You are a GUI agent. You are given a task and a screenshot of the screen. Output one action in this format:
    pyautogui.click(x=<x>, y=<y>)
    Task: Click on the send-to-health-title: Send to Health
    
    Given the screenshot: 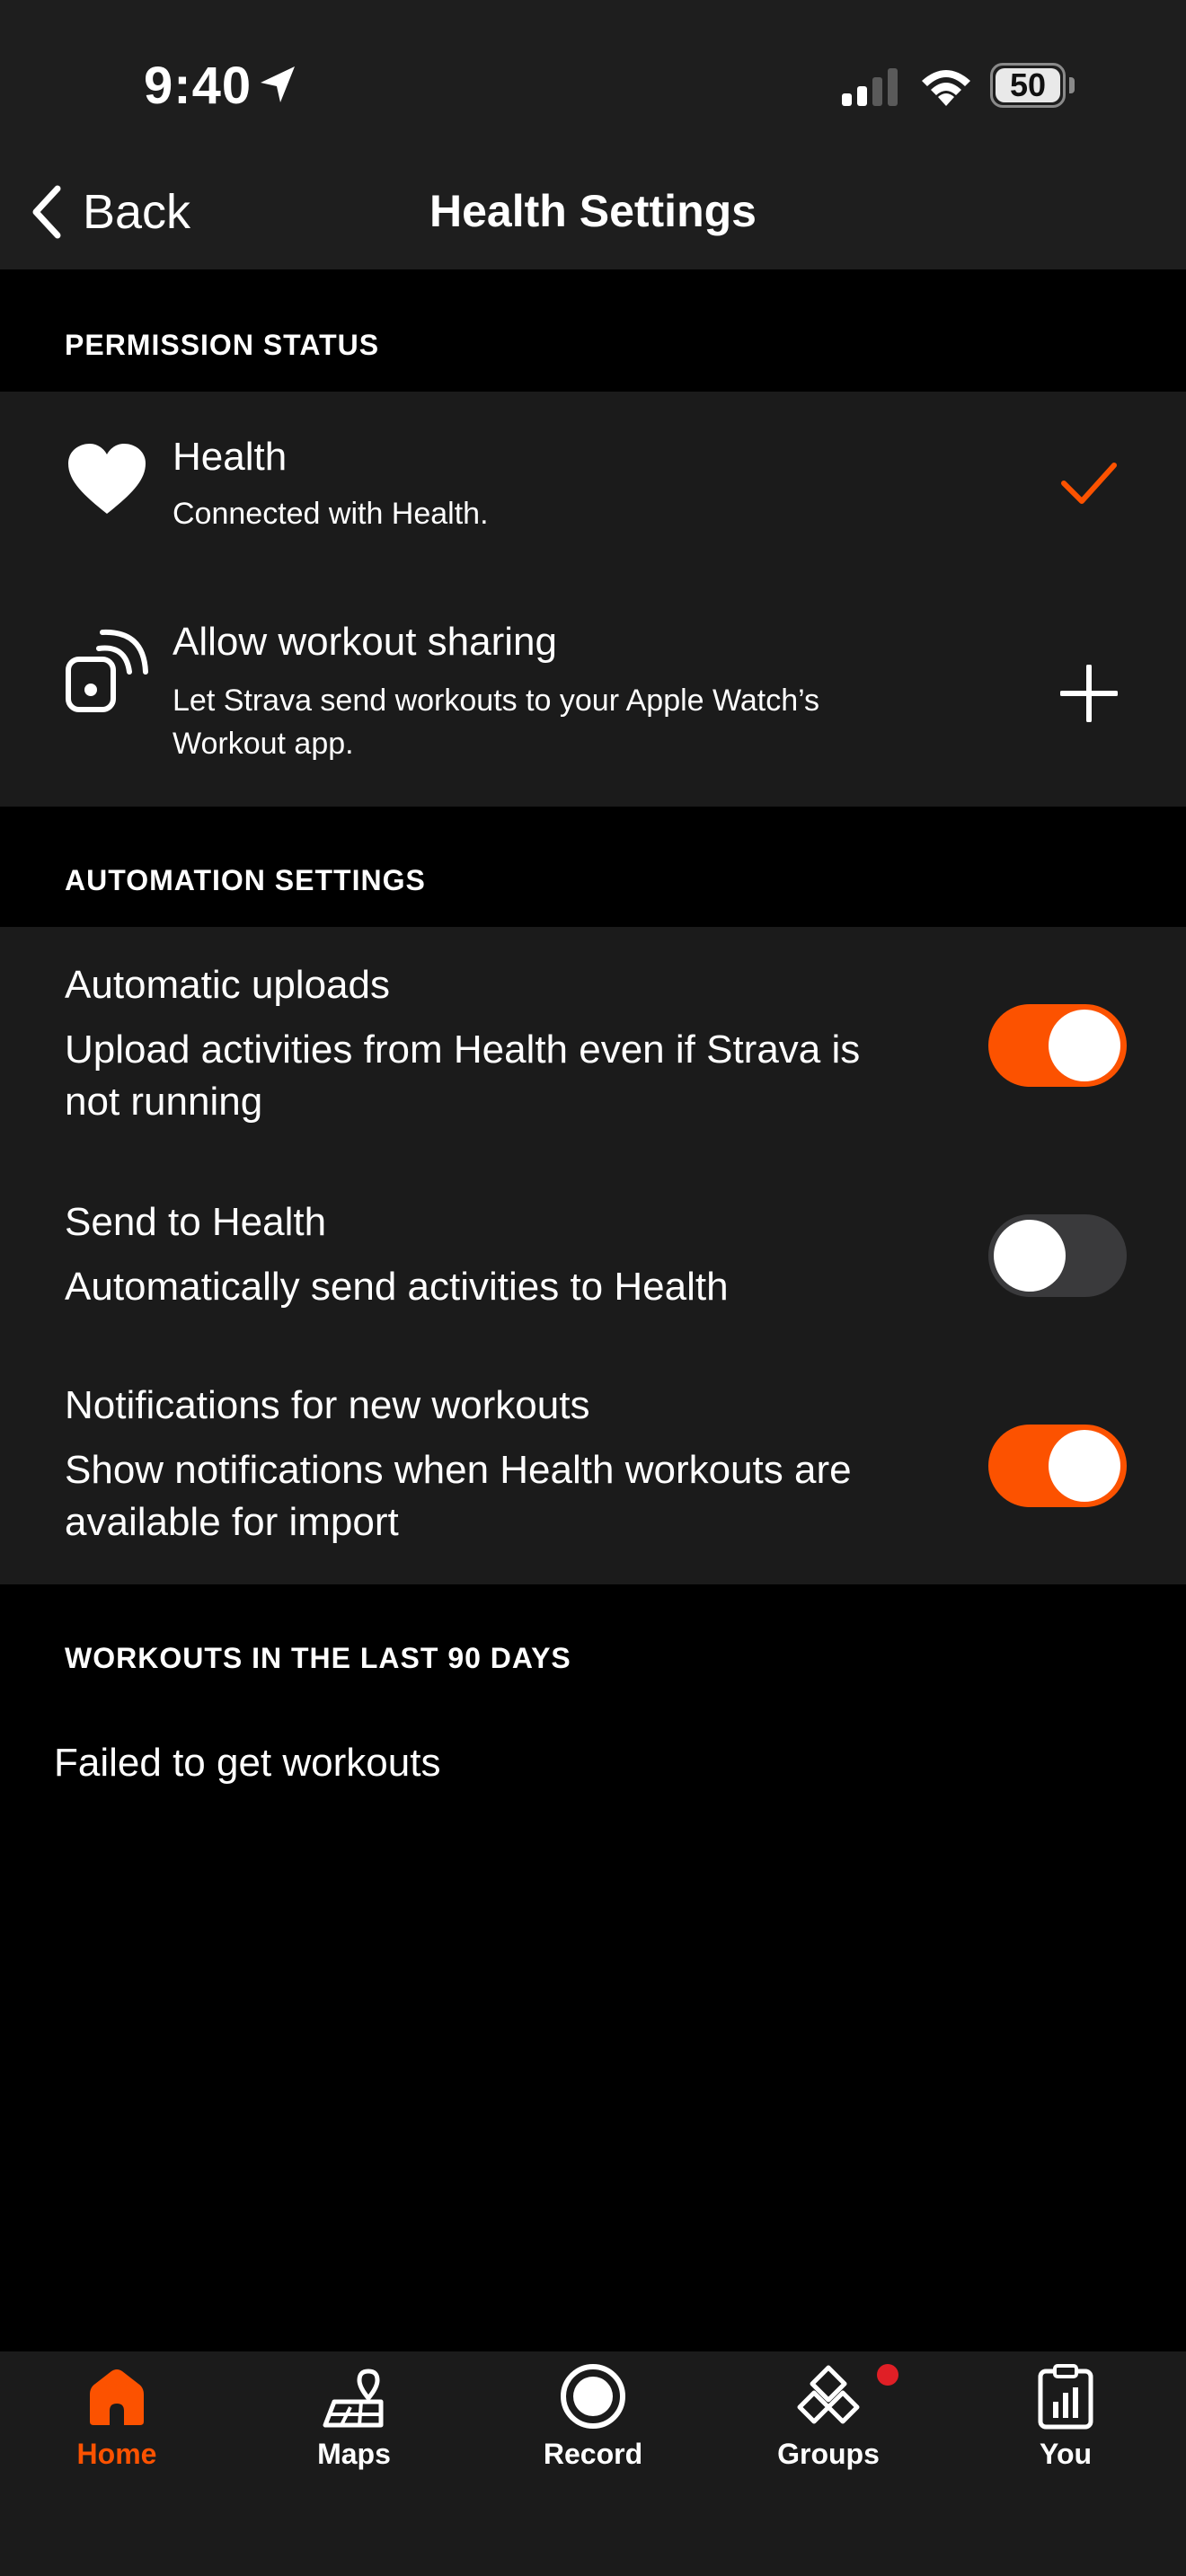 What is the action you would take?
    pyautogui.click(x=196, y=1222)
    